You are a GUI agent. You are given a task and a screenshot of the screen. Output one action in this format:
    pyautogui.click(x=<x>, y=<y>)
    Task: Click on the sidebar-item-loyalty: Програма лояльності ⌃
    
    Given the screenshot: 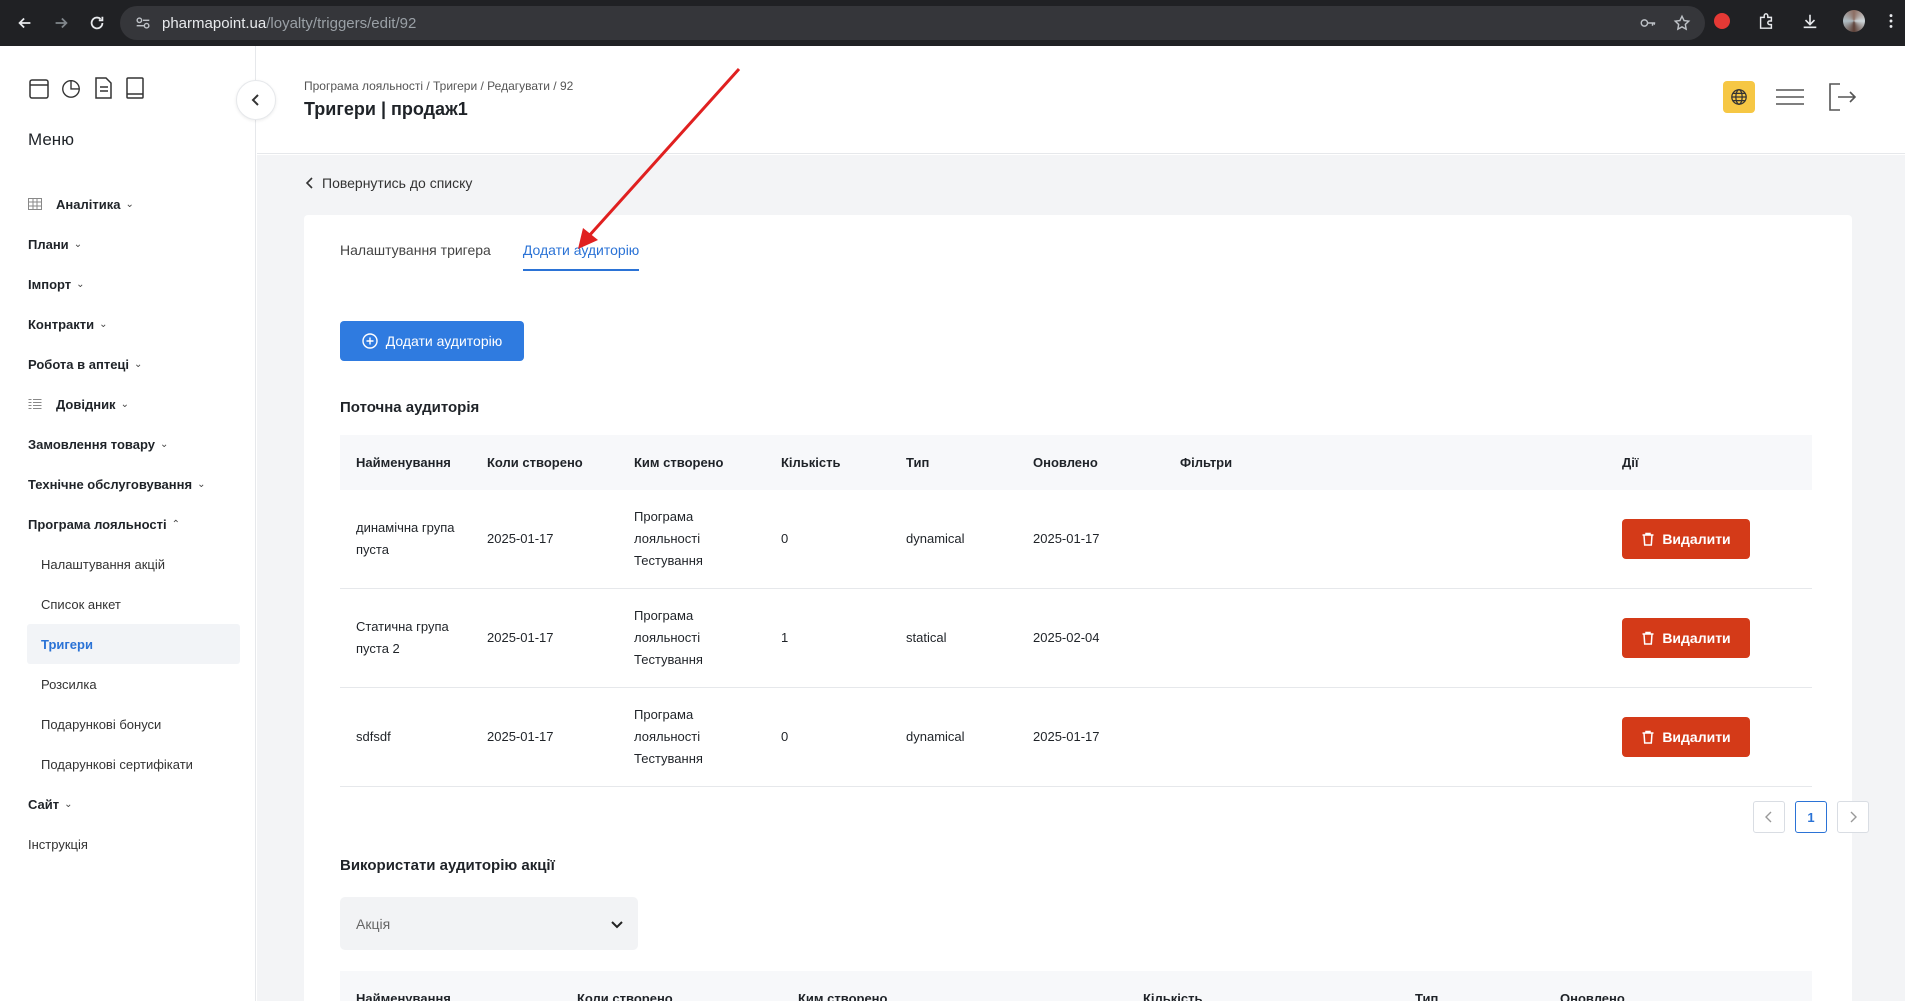 What is the action you would take?
    pyautogui.click(x=134, y=524)
    